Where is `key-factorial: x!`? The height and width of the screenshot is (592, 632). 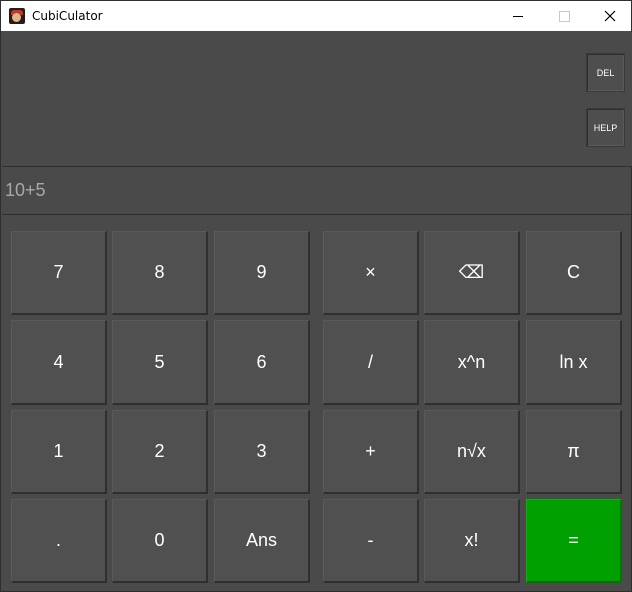 key-factorial: x! is located at coordinates (472, 541).